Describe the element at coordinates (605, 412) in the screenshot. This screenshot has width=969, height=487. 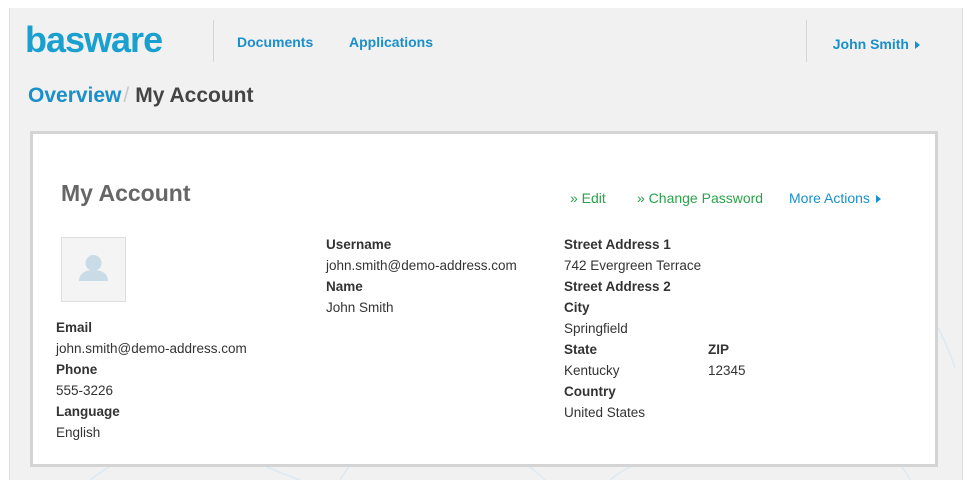
I see `country-value: United States` at that location.